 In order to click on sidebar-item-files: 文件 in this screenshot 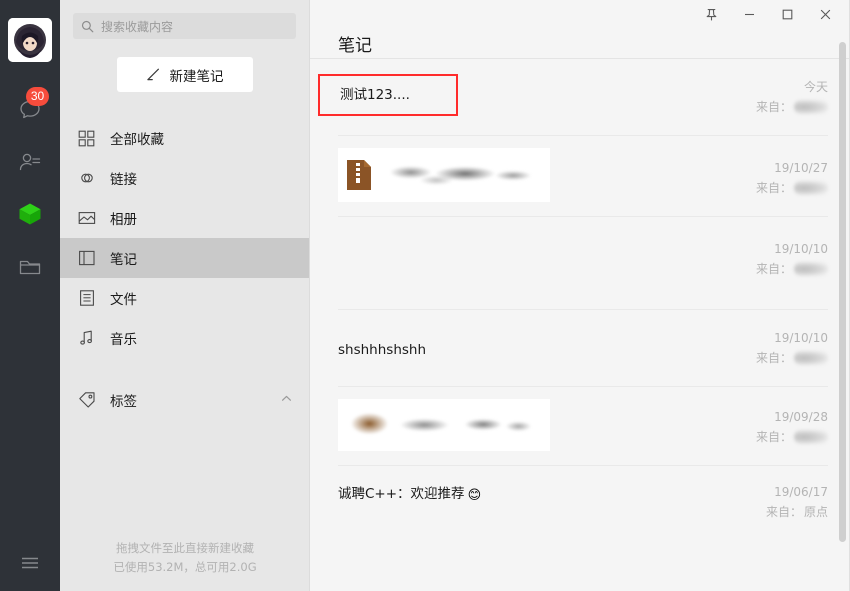, I will do `click(184, 298)`.